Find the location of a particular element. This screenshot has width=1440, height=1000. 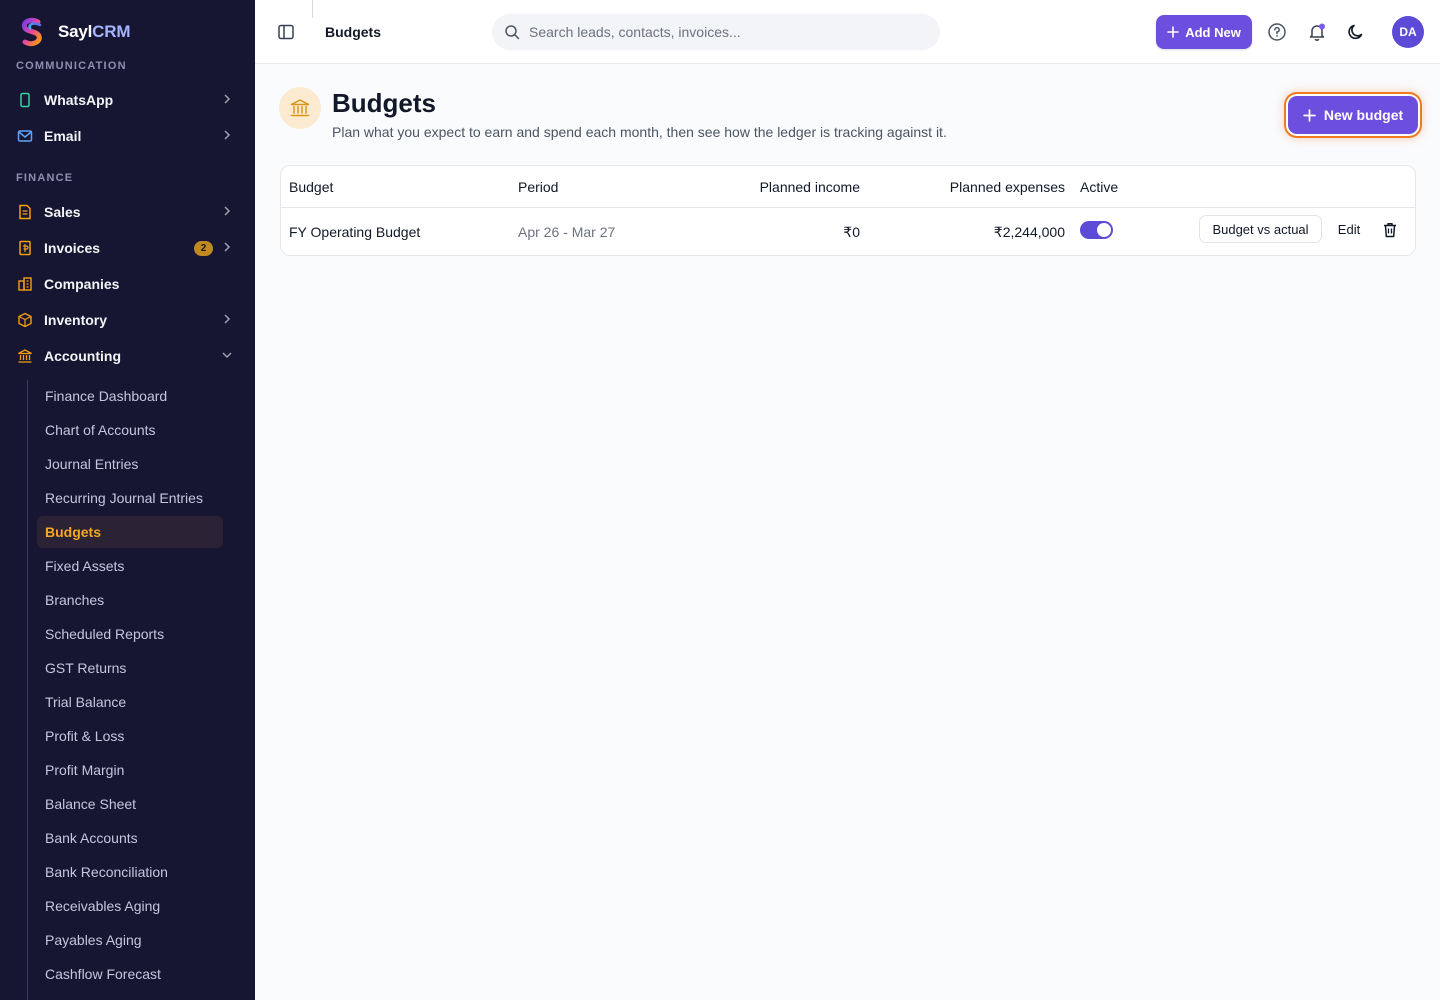

sidebar-item-label: Accounting is located at coordinates (82, 356).